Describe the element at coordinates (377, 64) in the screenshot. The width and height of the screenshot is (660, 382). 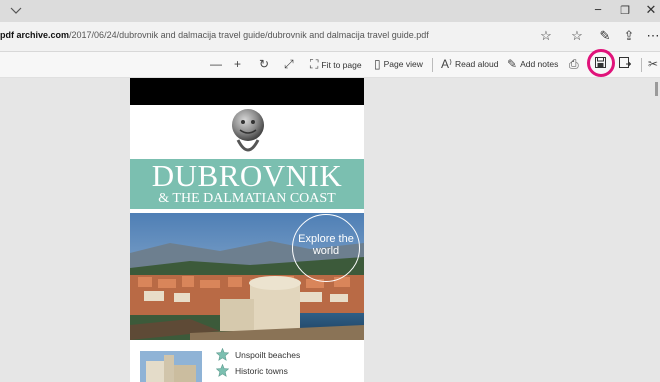
I see `page-icon: ▯` at that location.